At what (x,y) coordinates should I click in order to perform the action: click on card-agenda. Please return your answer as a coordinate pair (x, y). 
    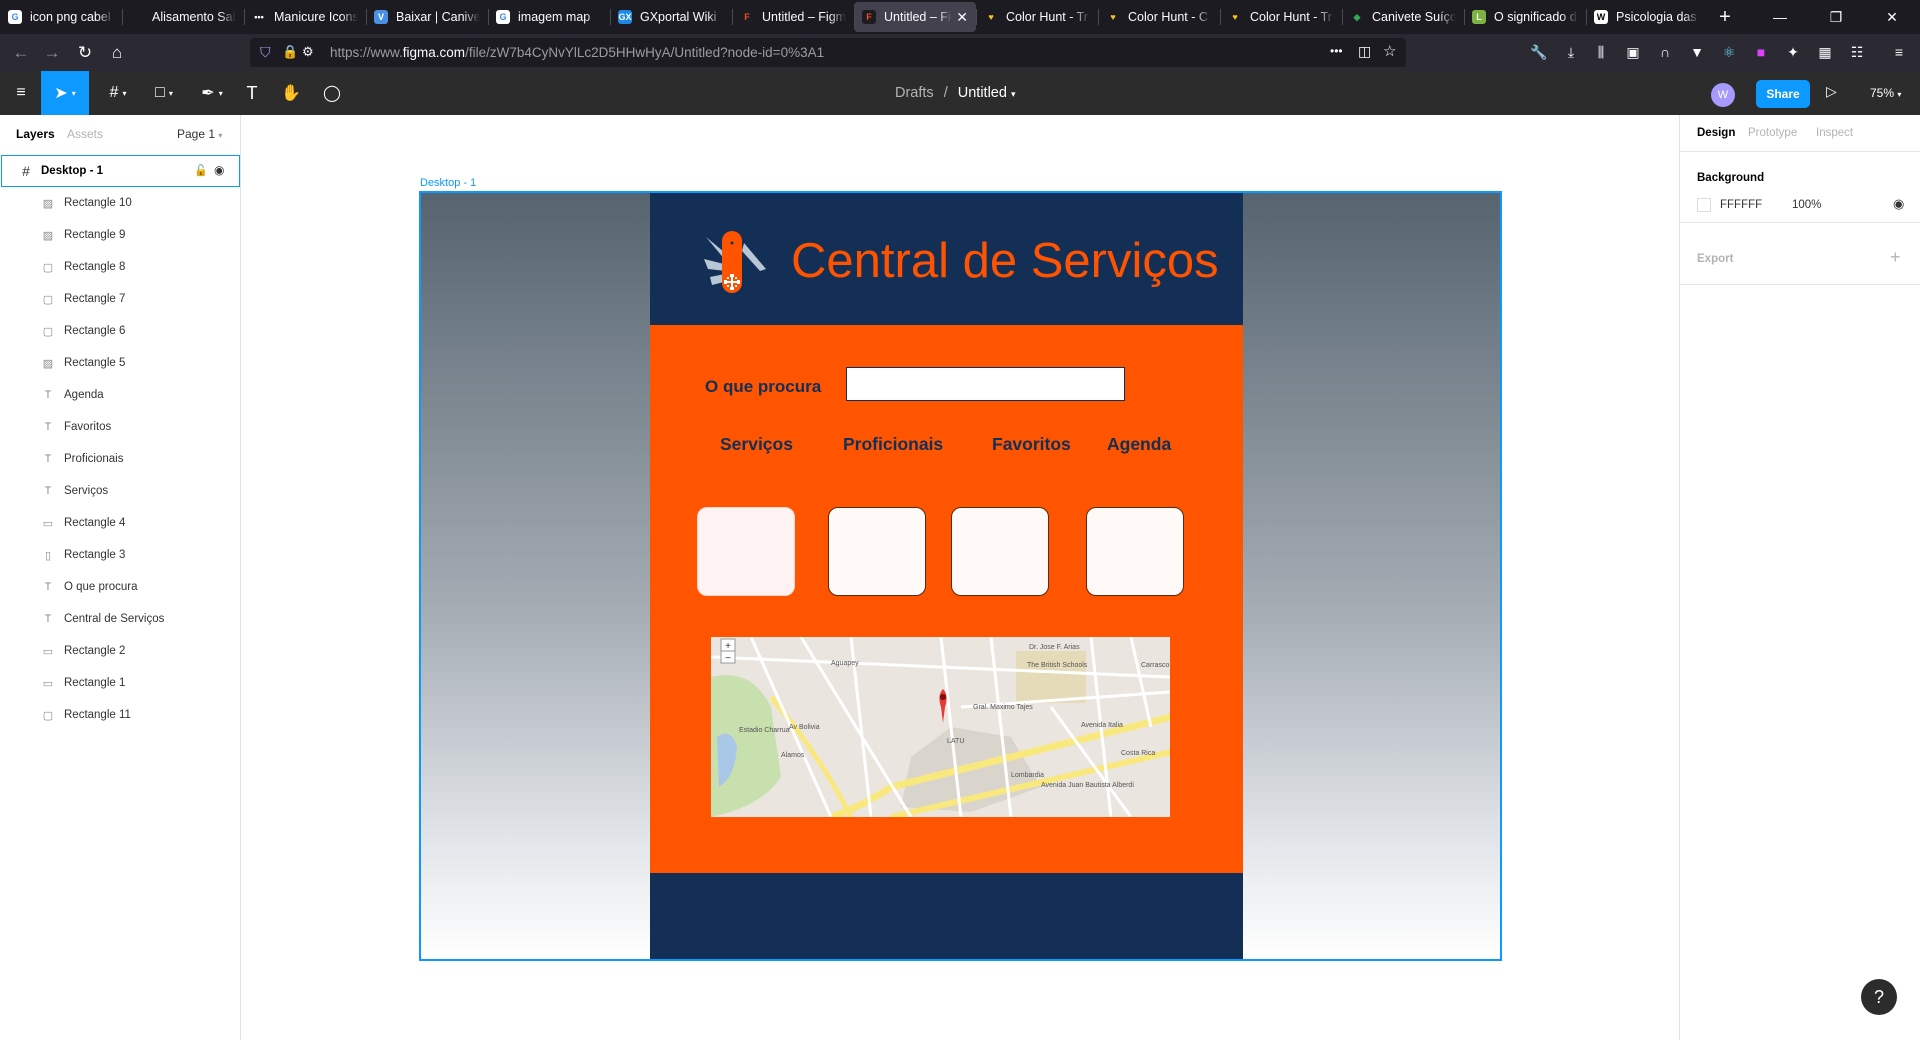
    Looking at the image, I should click on (1135, 551).